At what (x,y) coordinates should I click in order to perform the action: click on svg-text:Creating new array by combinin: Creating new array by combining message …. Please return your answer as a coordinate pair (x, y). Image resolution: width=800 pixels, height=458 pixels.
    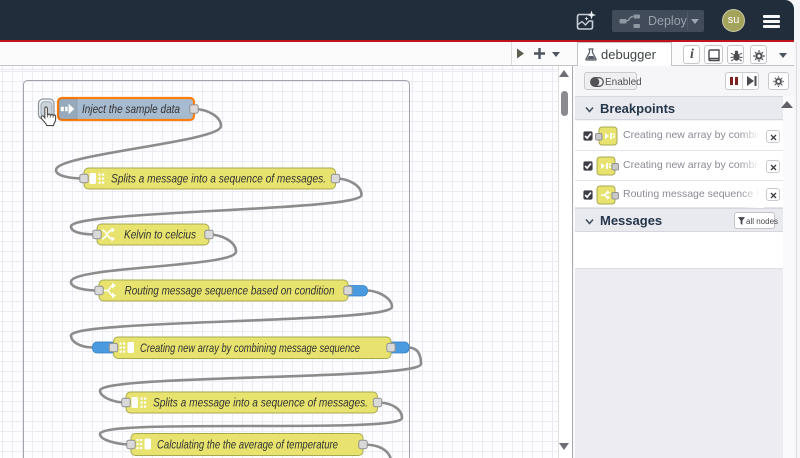
    Looking at the image, I should click on (250, 348).